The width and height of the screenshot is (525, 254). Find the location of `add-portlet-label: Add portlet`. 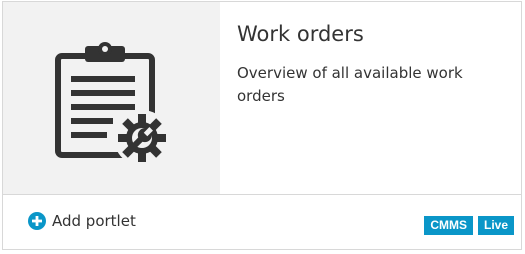

add-portlet-label: Add portlet is located at coordinates (94, 221).